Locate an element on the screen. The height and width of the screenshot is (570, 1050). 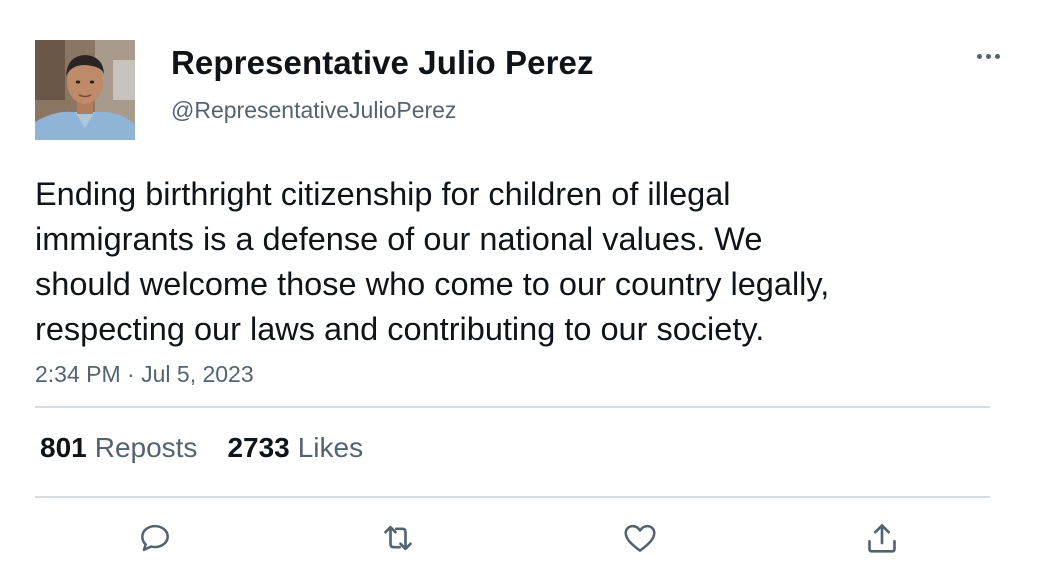
repost-icon is located at coordinates (398, 538).